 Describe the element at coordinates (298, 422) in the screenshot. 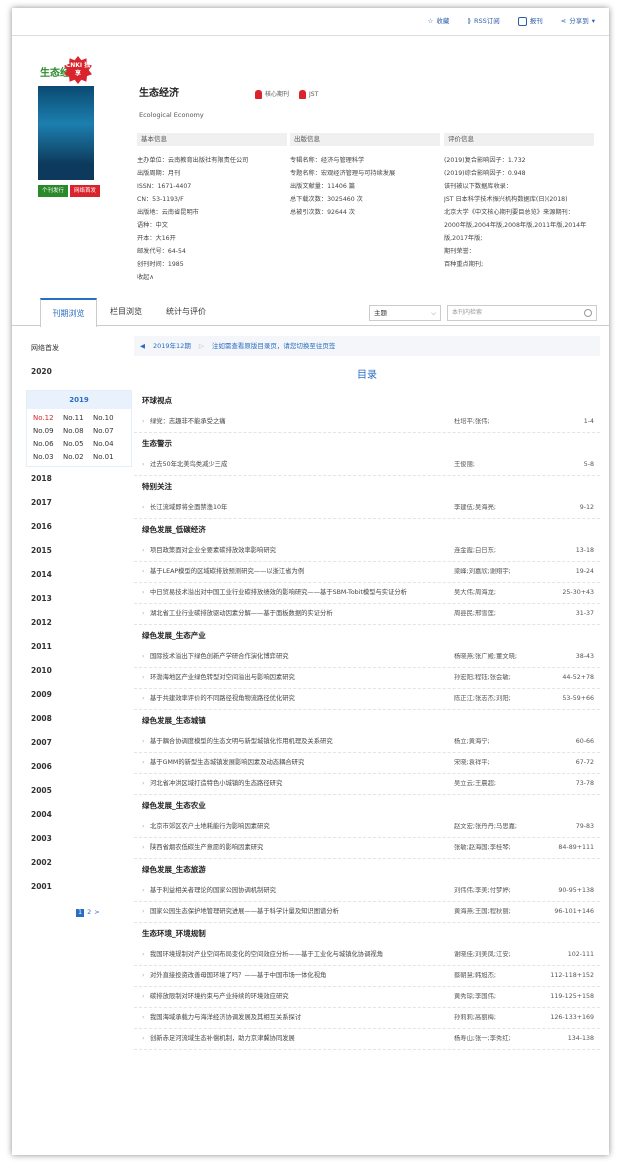

I see `article-title-link: 绿党：志趣非不能承受之痛` at that location.